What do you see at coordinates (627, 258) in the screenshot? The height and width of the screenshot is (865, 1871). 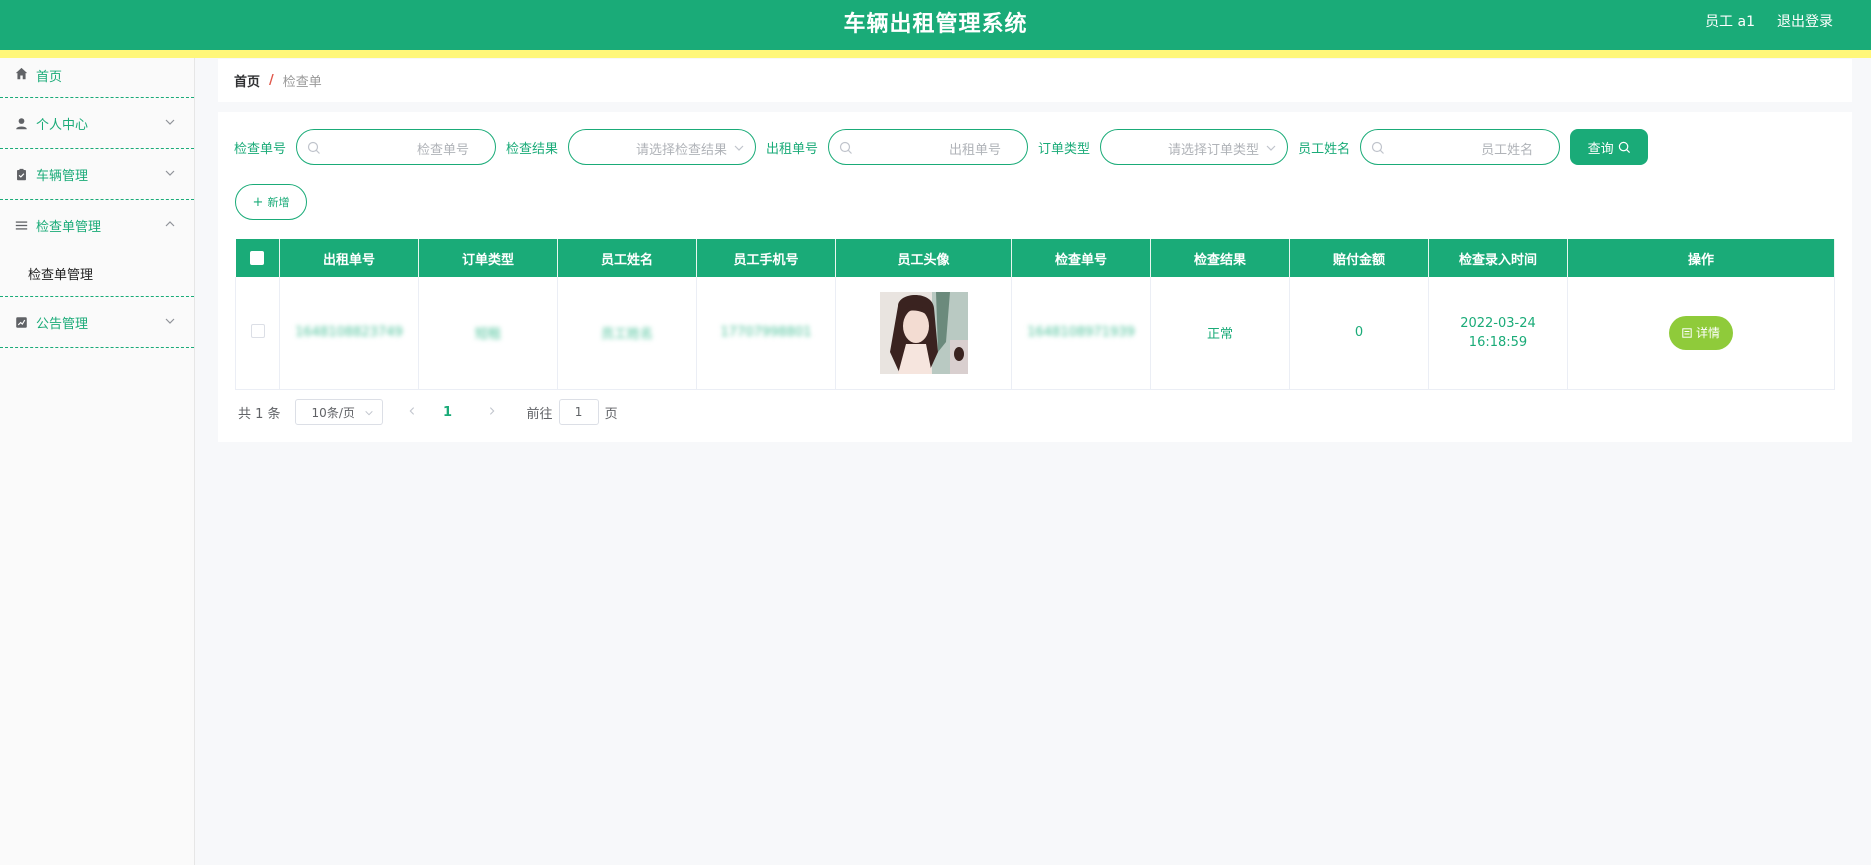 I see `col-employee-name: 员工姓名` at bounding box center [627, 258].